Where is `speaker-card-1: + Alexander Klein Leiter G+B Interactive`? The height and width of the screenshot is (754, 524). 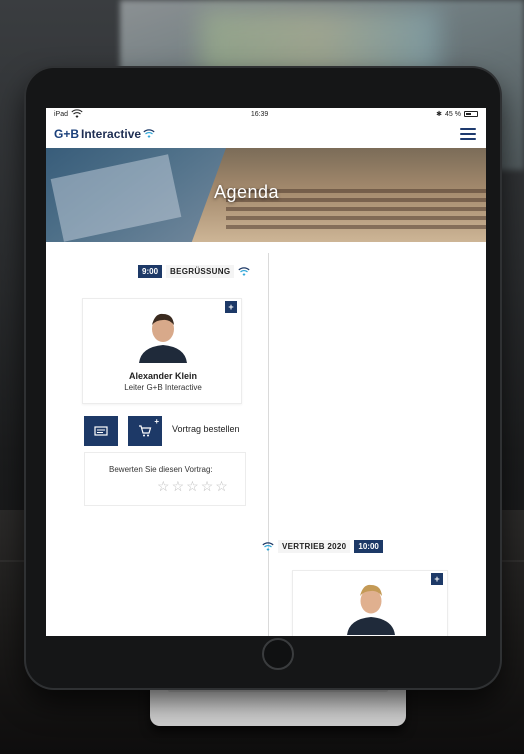
speaker-card-1: + Alexander Klein Leiter G+B Interactive is located at coordinates (162, 351).